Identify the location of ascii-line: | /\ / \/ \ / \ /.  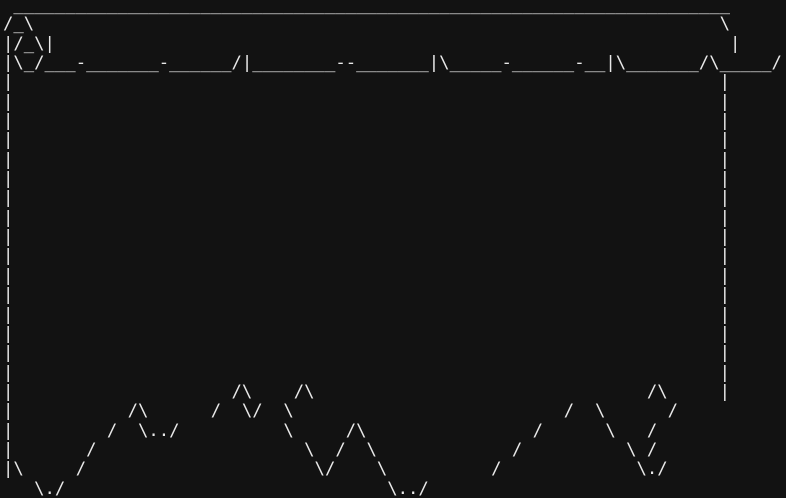
(341, 411).